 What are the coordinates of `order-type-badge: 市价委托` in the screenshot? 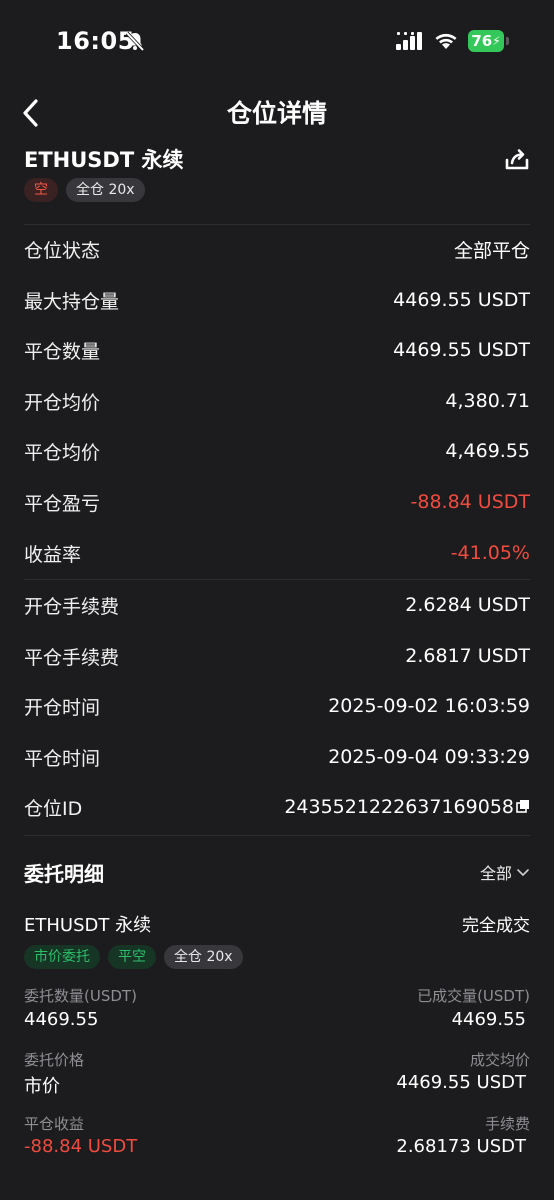 It's located at (62, 957).